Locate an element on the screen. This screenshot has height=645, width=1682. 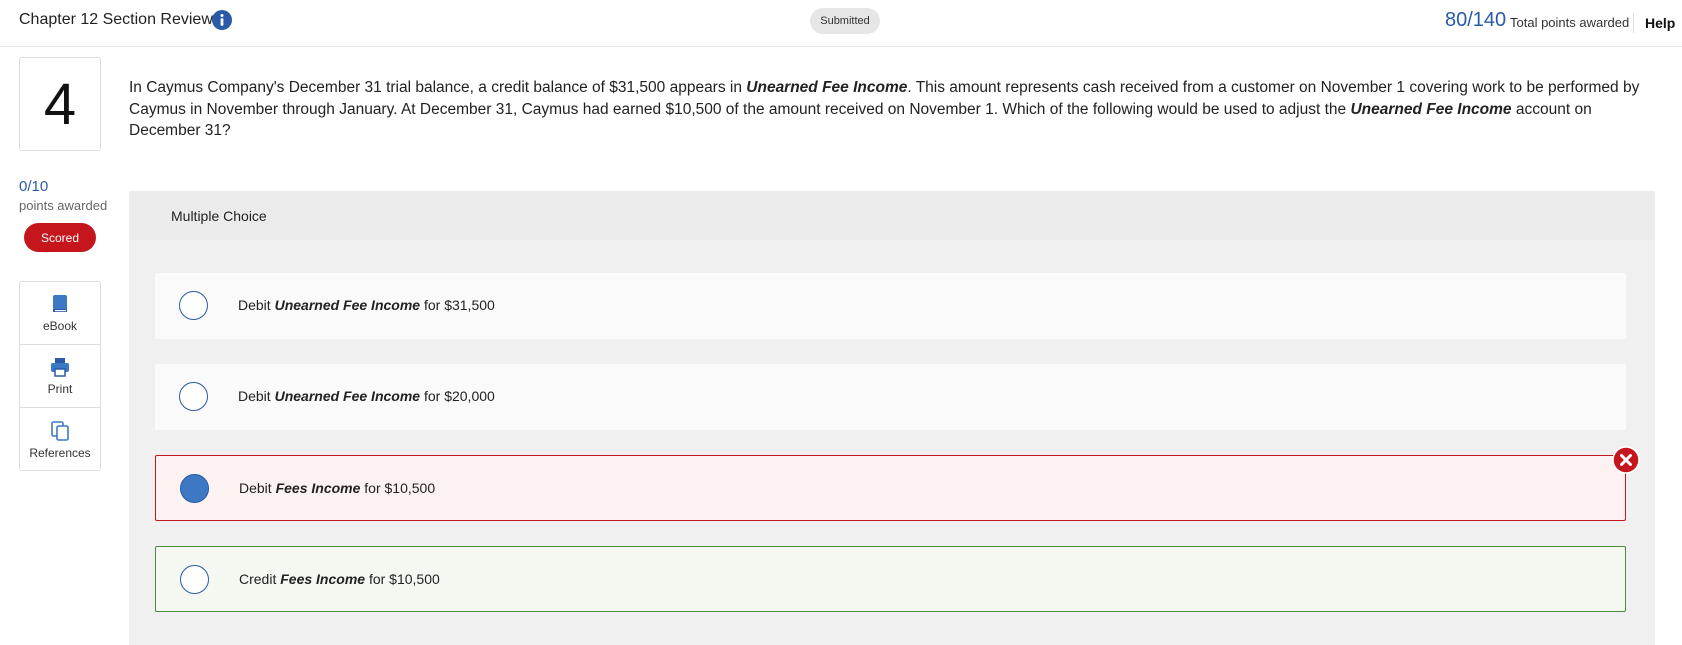
choice-suffix: for $20,000 is located at coordinates (457, 396).